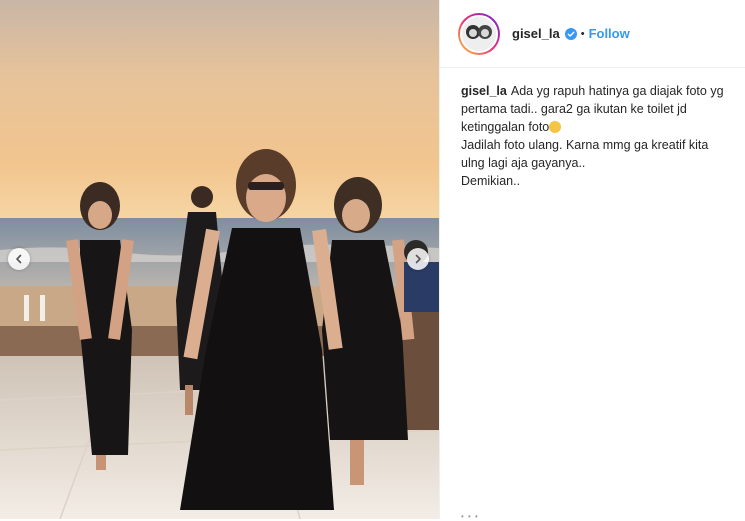 This screenshot has height=521, width=745. Describe the element at coordinates (484, 91) in the screenshot. I see `caption-username: gisel_la` at that location.